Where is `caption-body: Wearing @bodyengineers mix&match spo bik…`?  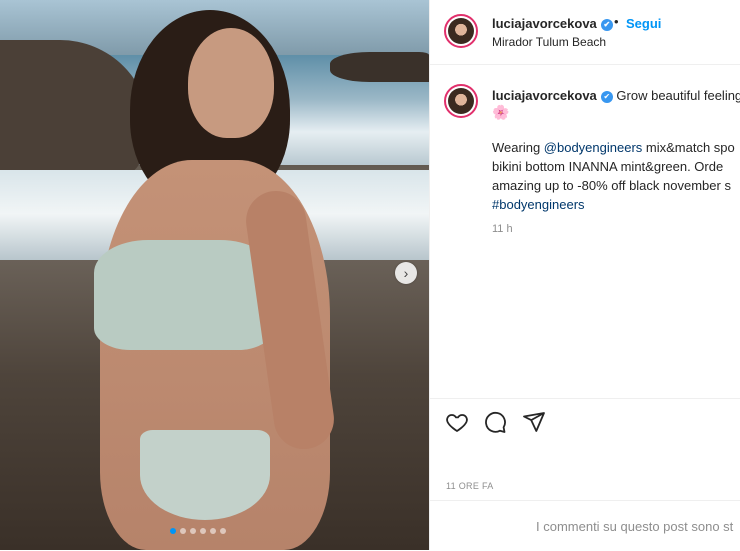
caption-body: Wearing @bodyengineers mix&match spo bik… is located at coordinates (616, 176).